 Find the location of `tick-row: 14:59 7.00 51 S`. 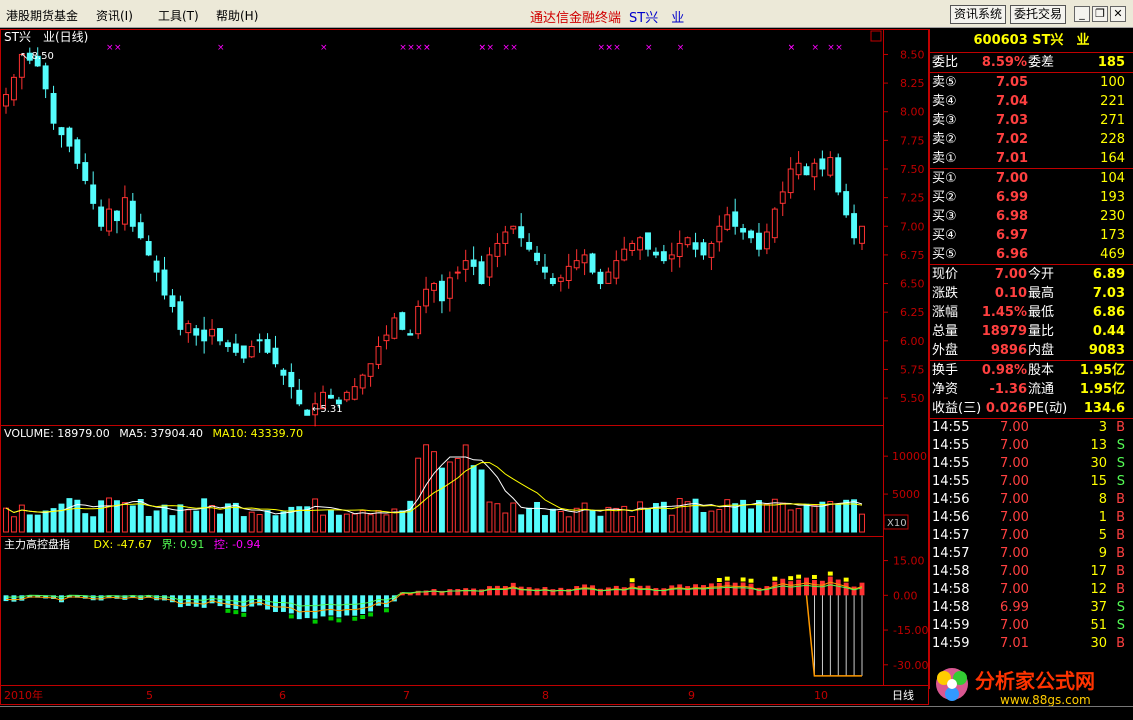

tick-row: 14:59 7.00 51 S is located at coordinates (1031, 626).